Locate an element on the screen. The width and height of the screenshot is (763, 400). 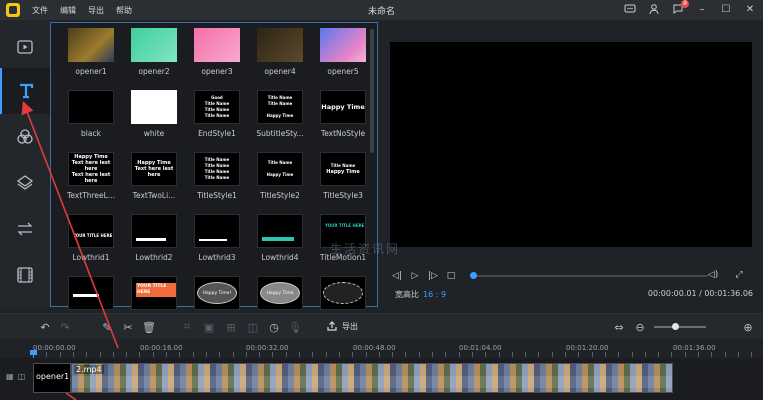
fit-timeline-icon: ⇔ is located at coordinates (619, 327).